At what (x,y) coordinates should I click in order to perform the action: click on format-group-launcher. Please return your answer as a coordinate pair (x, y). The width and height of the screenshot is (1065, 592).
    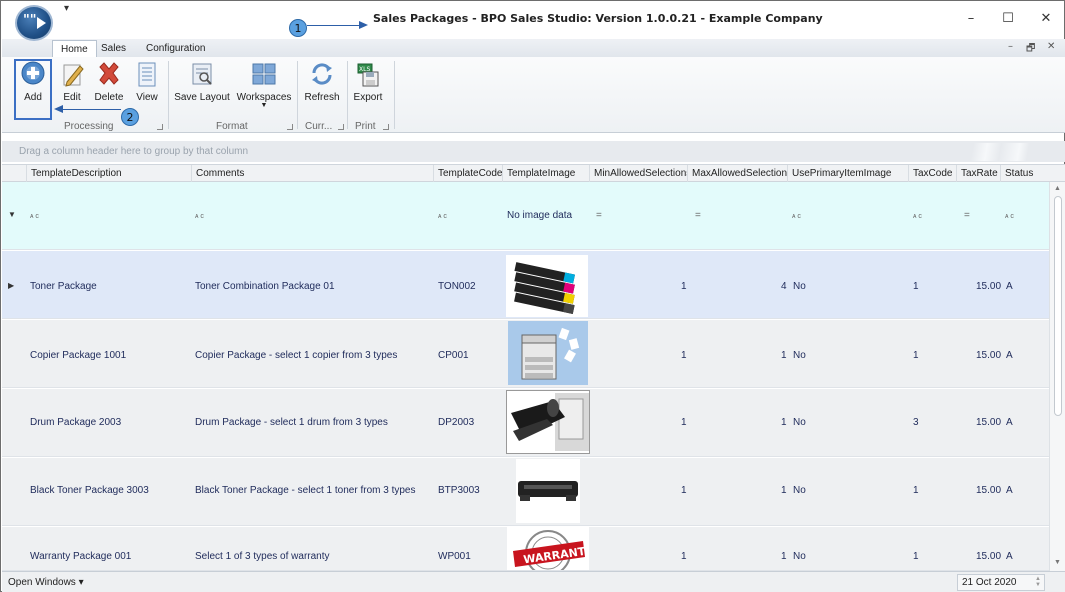
    Looking at the image, I should click on (290, 127).